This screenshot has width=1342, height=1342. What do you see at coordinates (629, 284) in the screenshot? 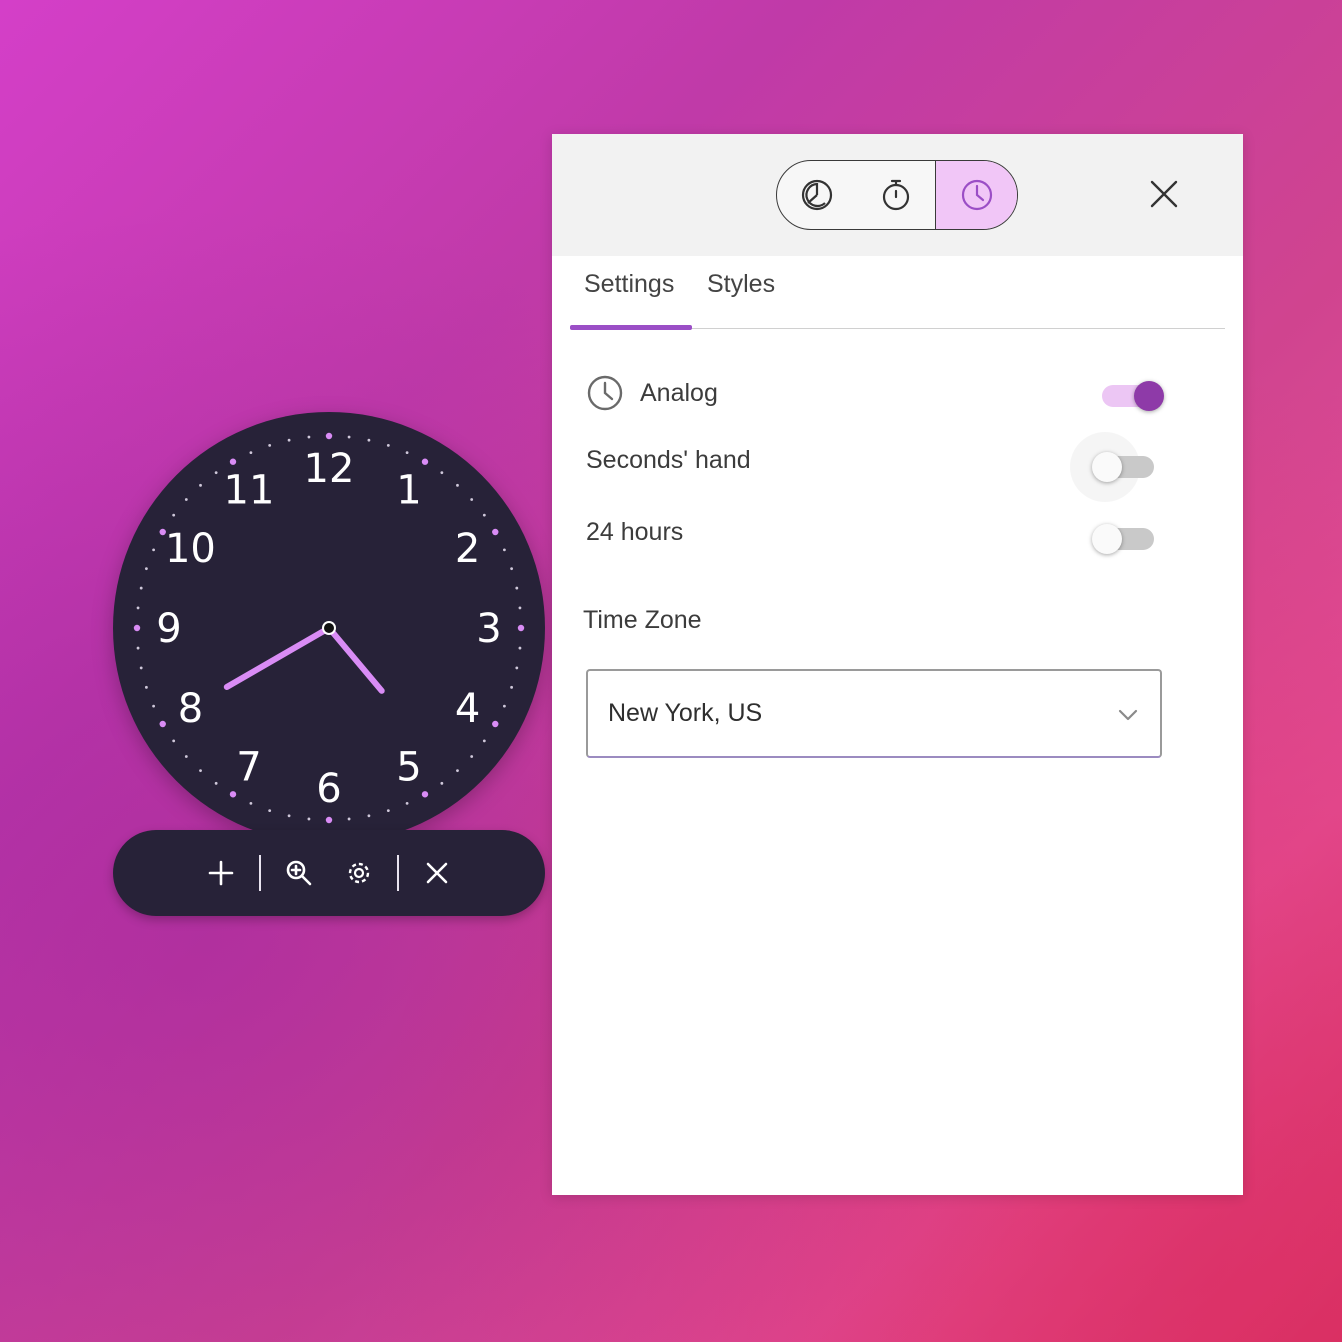
I see `tab-settings: Settings` at bounding box center [629, 284].